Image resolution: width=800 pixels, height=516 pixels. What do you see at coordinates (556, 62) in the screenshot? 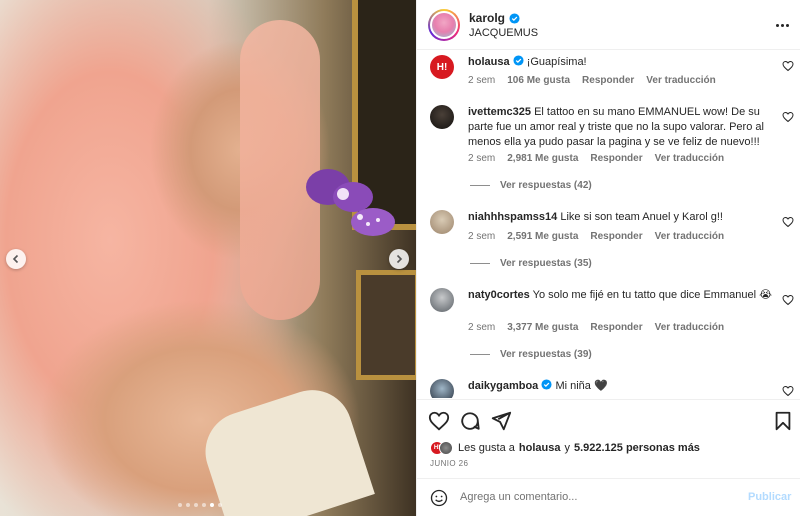
I see `comment-body: ¡Guapísima!` at bounding box center [556, 62].